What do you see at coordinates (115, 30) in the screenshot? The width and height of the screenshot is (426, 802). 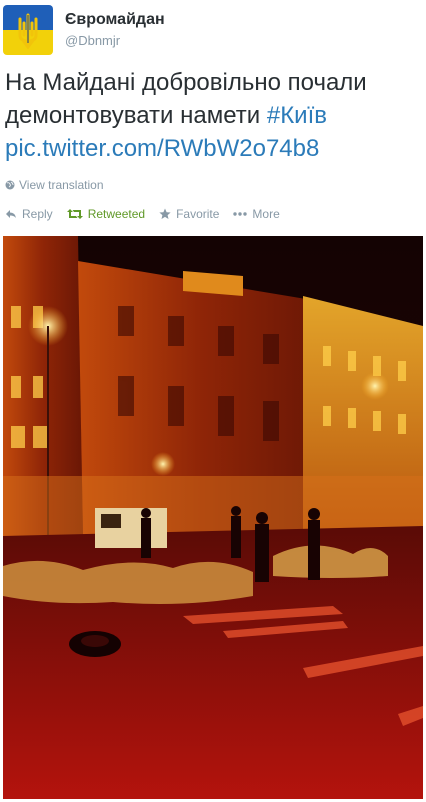 I see `user-names: Євромайдан @Dbnmjr` at bounding box center [115, 30].